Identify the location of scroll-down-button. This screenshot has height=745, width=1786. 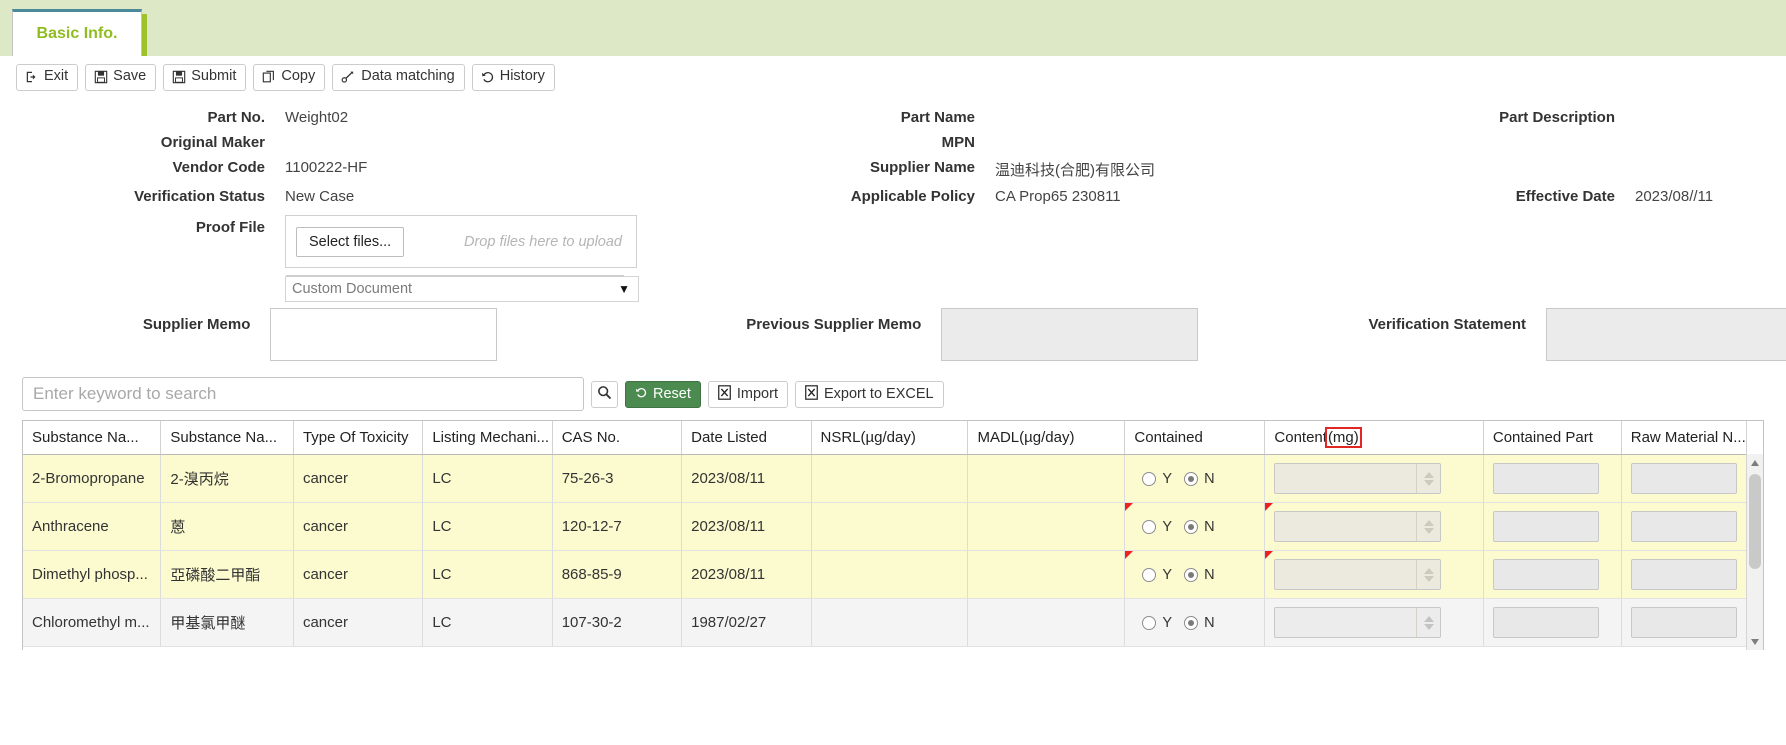
(1755, 641).